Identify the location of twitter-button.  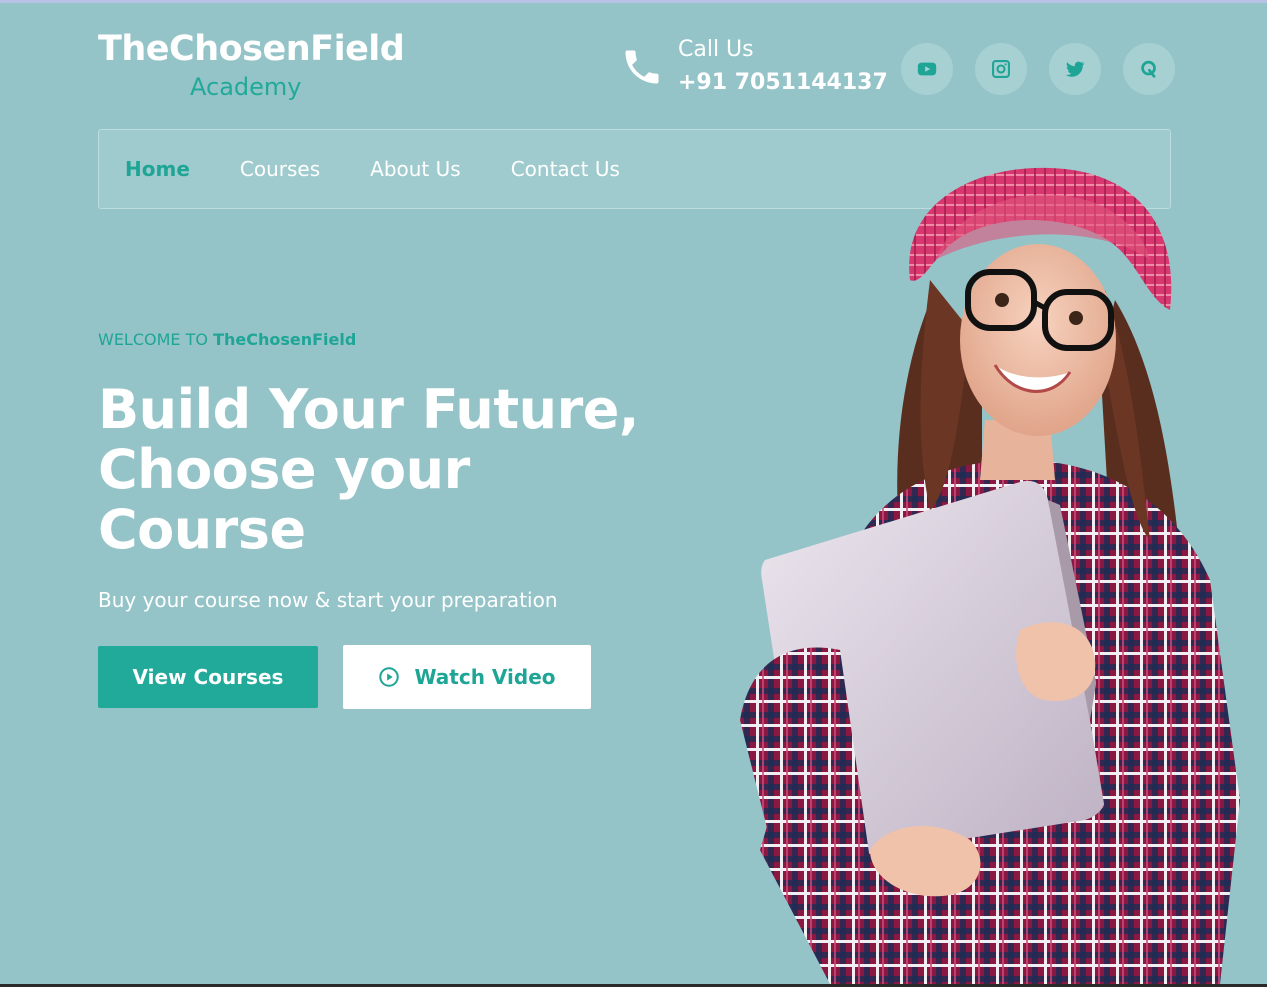
(1075, 69).